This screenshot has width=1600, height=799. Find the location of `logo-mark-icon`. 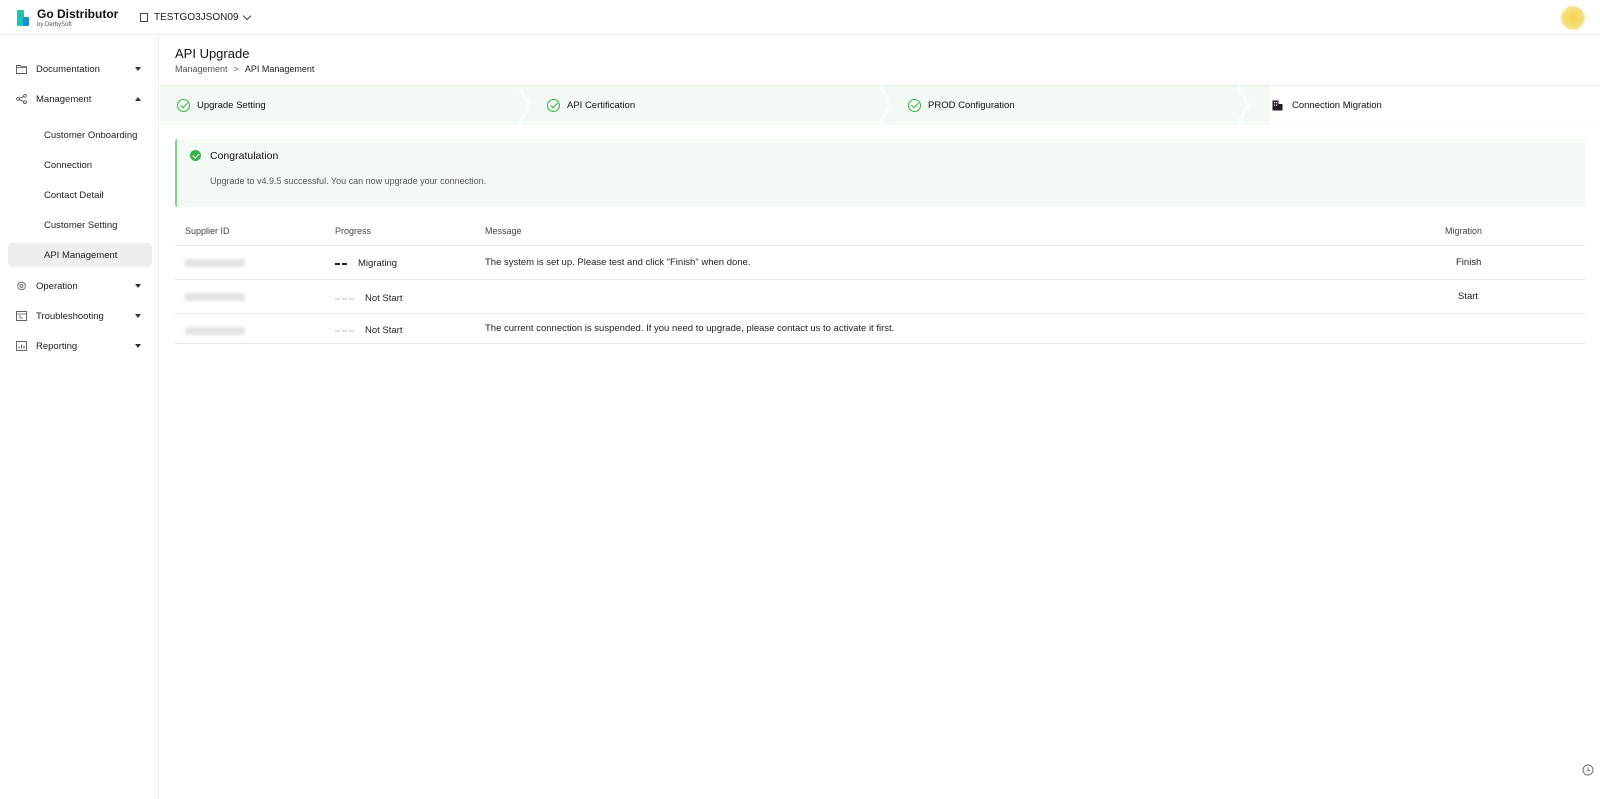

logo-mark-icon is located at coordinates (23, 18).